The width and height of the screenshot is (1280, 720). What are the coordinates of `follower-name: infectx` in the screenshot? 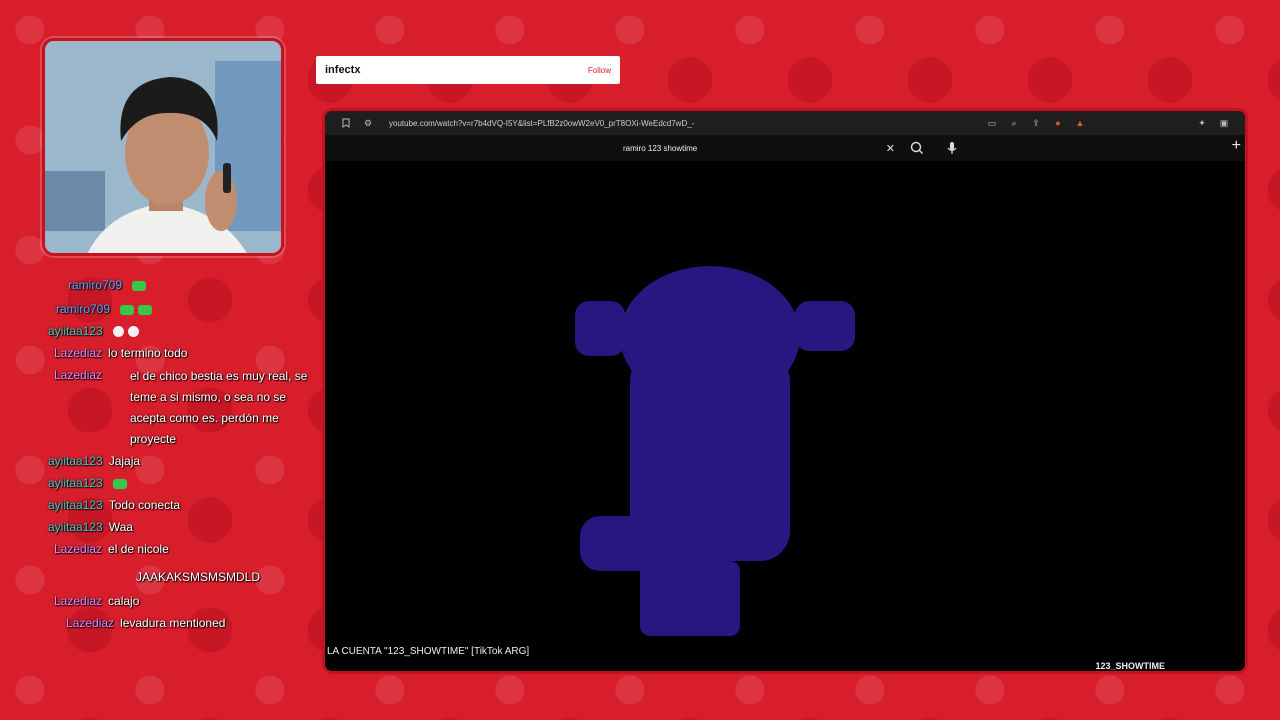 It's located at (343, 70).